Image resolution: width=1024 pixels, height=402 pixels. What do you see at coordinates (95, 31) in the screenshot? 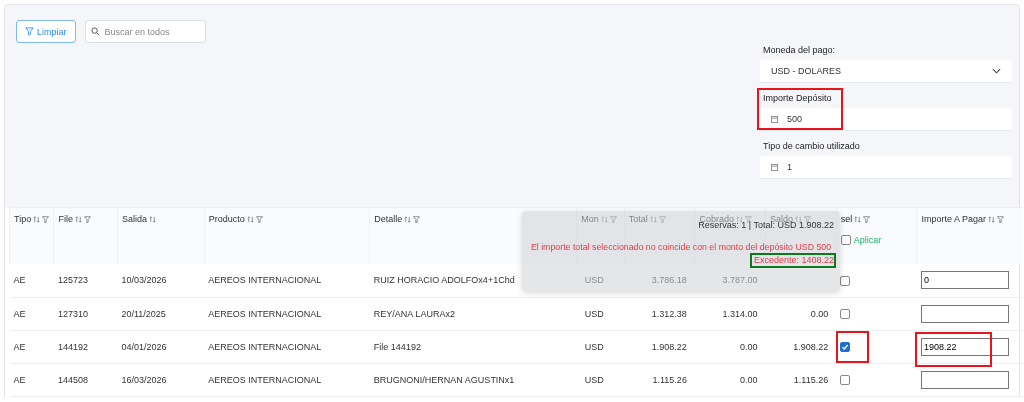
I see `search-icon` at bounding box center [95, 31].